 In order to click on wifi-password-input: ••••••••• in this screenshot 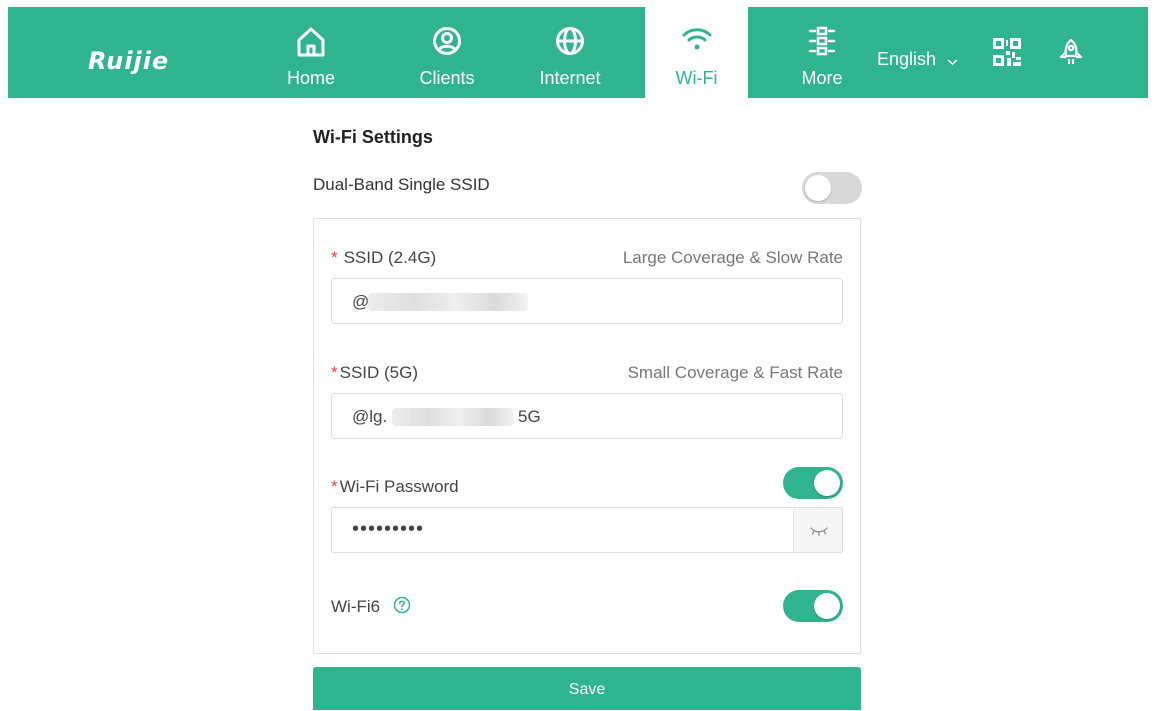, I will do `click(562, 530)`.